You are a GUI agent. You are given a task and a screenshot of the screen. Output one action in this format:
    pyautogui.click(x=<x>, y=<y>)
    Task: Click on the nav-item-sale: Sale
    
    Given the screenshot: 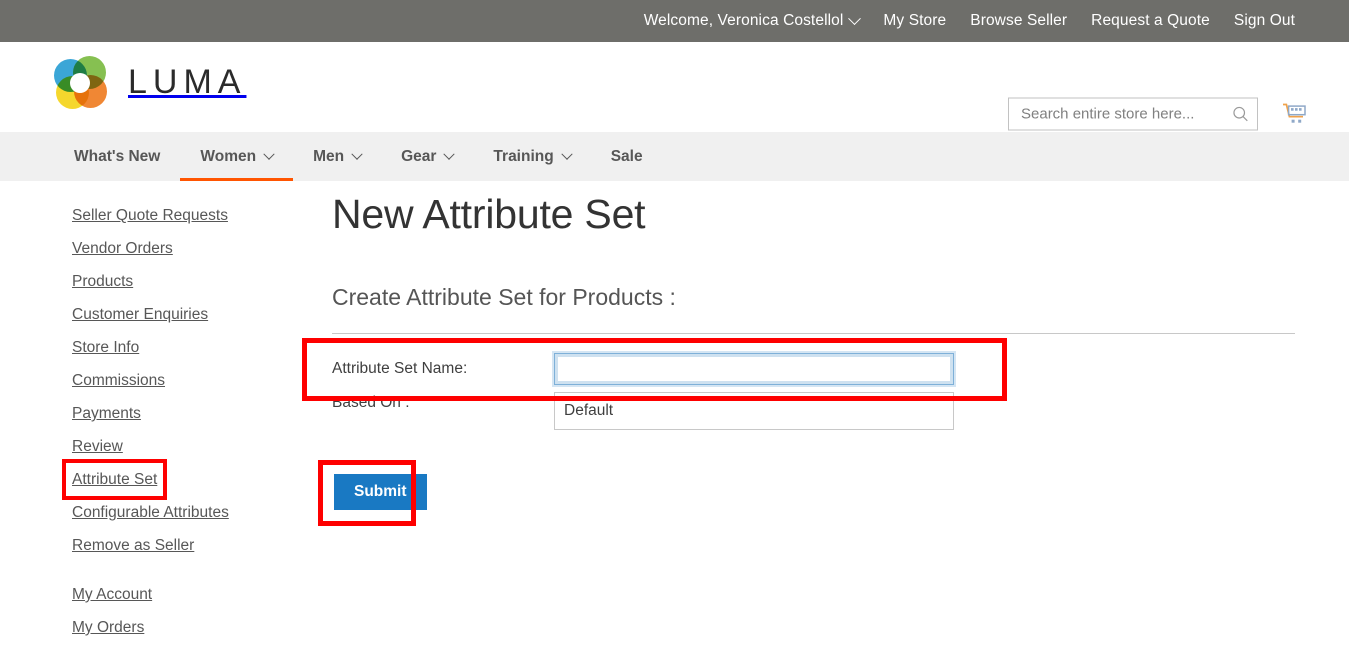 What is the action you would take?
    pyautogui.click(x=627, y=156)
    